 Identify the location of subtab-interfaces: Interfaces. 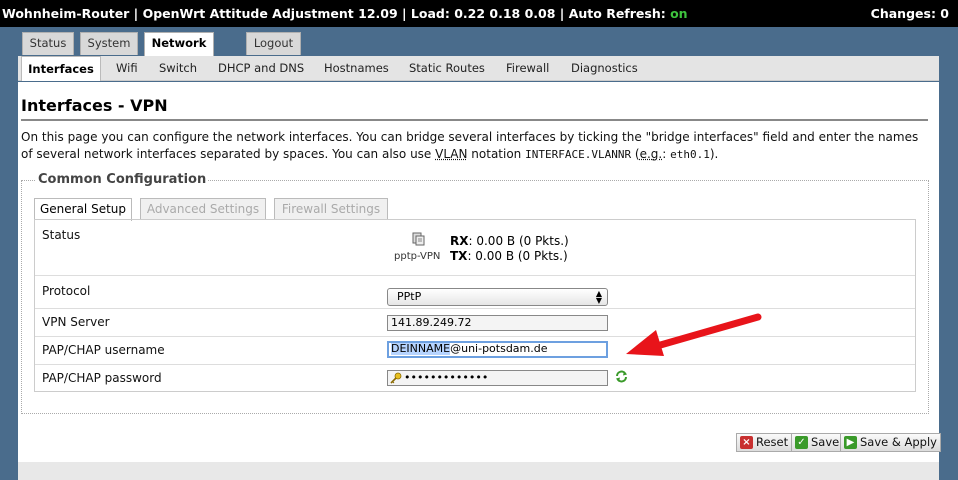
(61, 68).